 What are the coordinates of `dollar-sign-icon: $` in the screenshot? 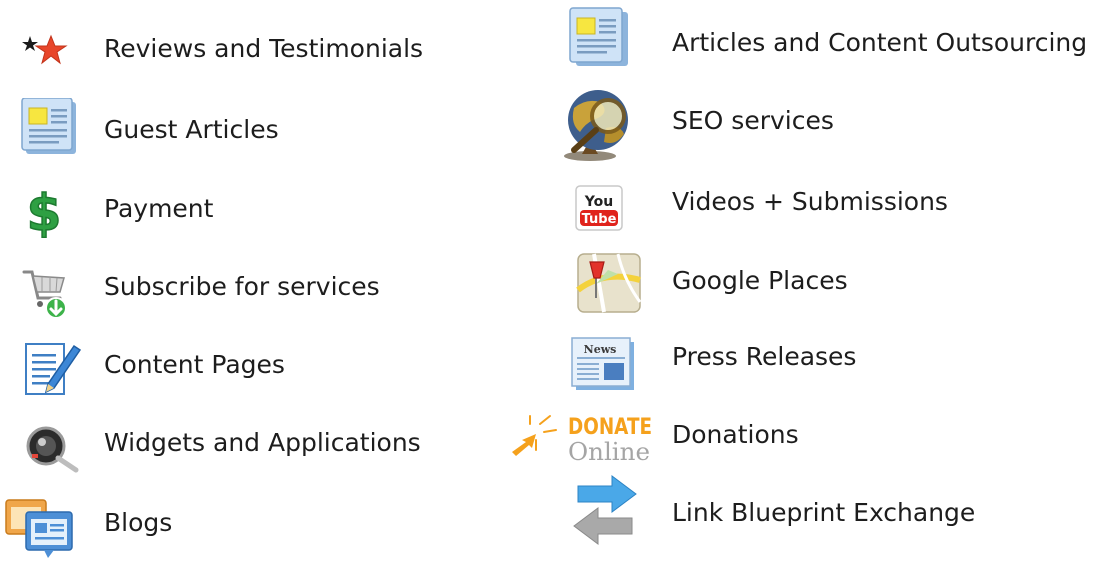 It's located at (44, 212).